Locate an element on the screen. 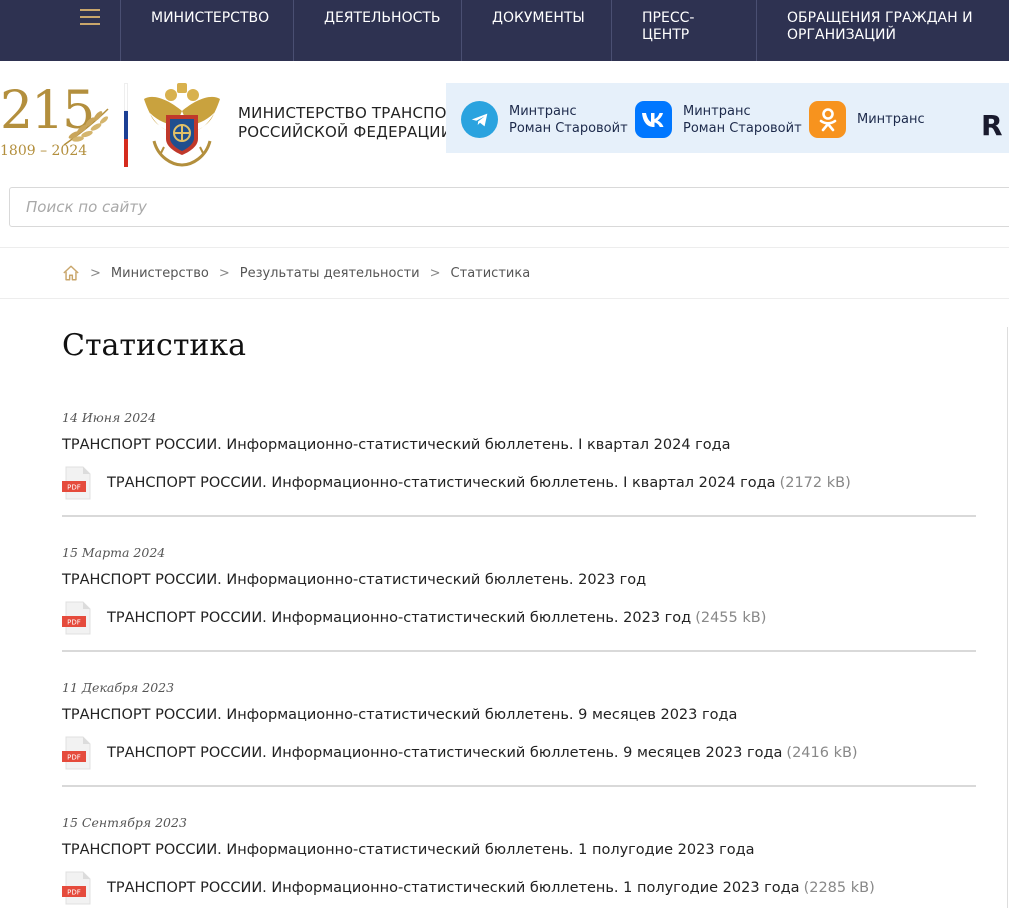 The height and width of the screenshot is (908, 1009). odnoklassniki-icon is located at coordinates (827, 119).